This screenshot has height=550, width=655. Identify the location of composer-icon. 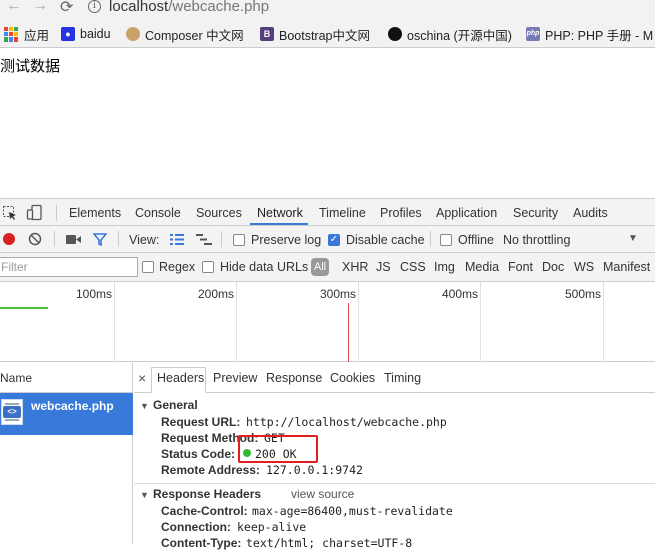
(133, 34).